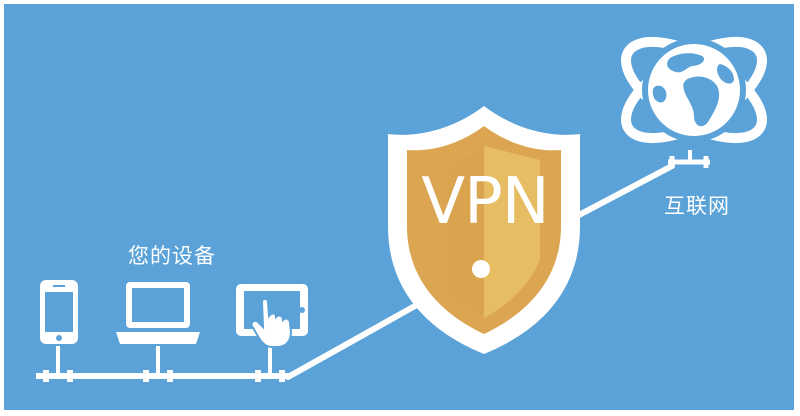  What do you see at coordinates (59, 312) in the screenshot?
I see `smartphone-icon` at bounding box center [59, 312].